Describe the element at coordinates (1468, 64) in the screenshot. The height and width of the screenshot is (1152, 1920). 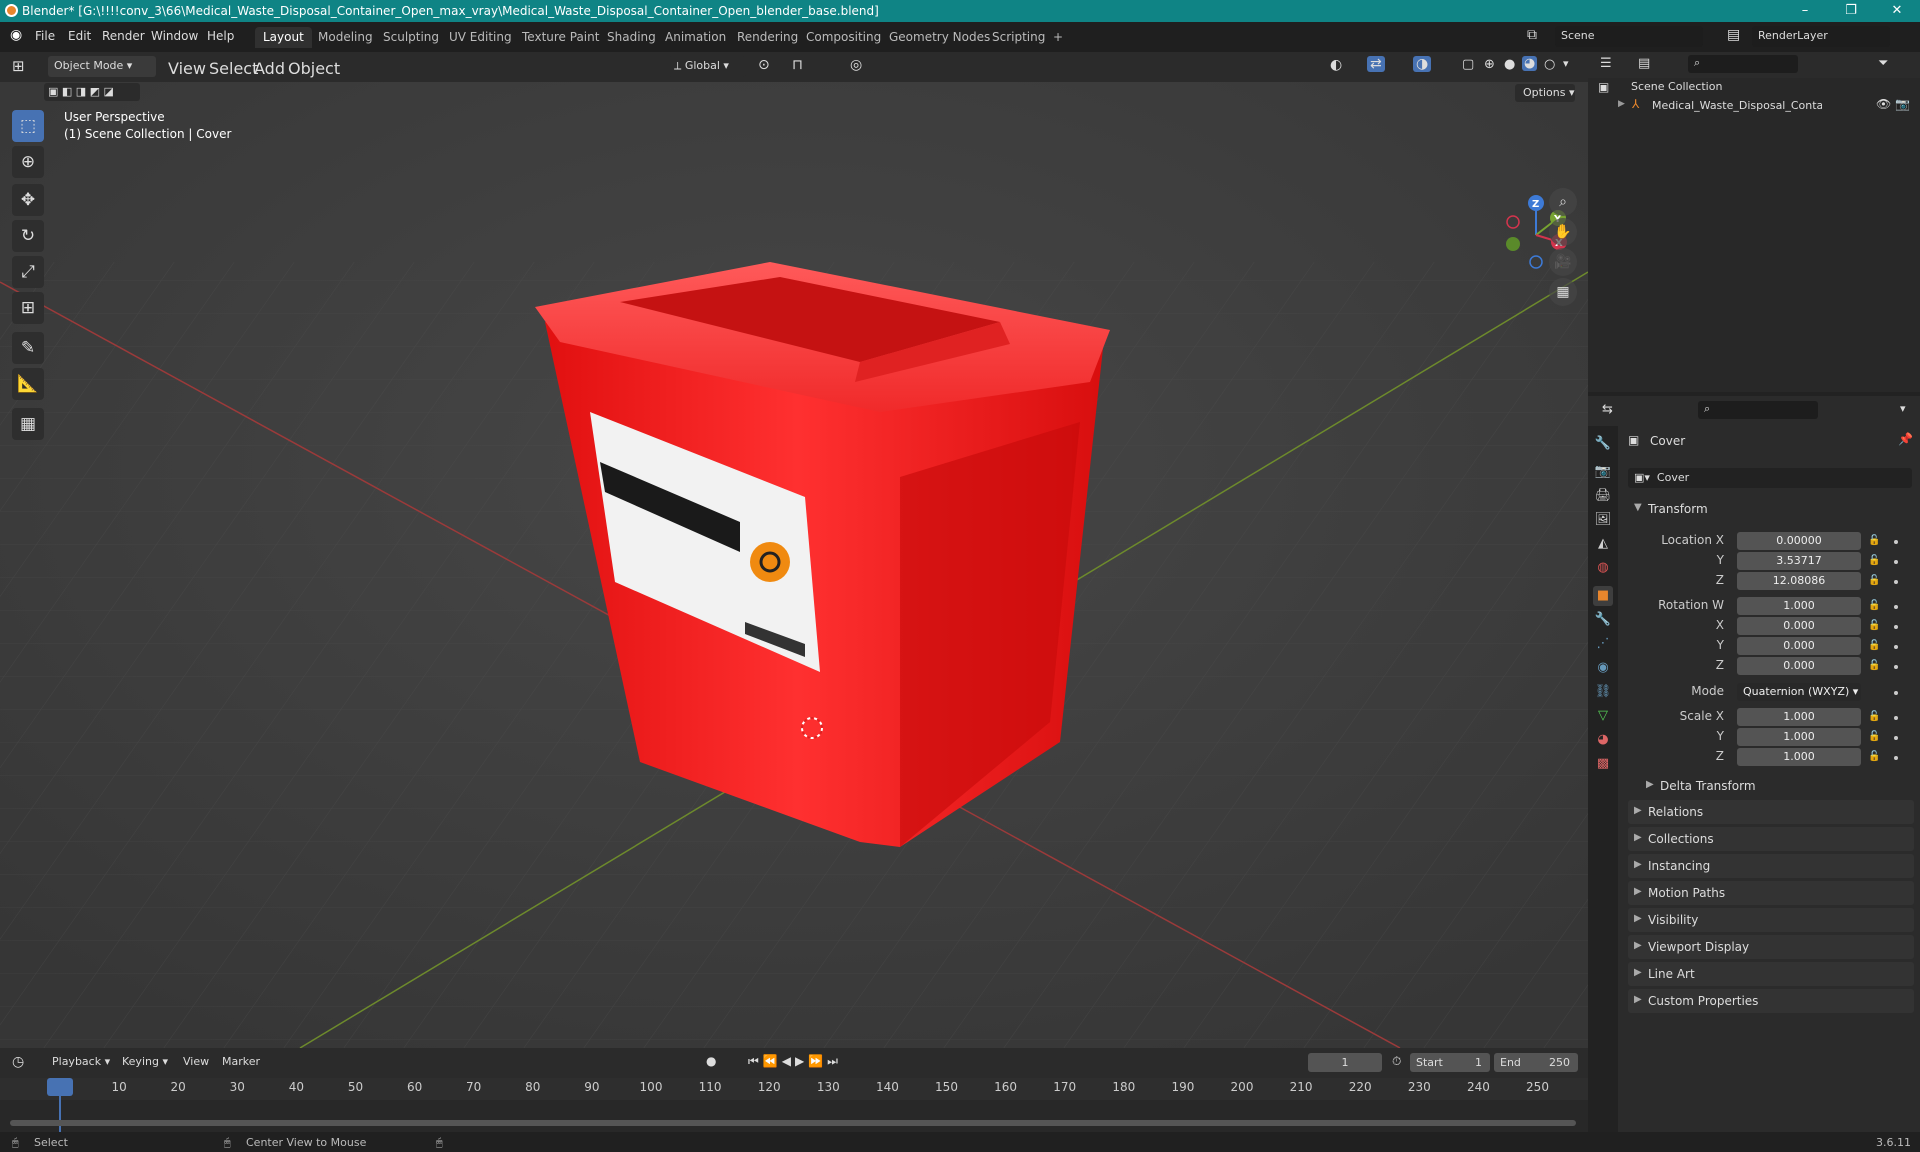
I see `xray-icon: ▢` at that location.